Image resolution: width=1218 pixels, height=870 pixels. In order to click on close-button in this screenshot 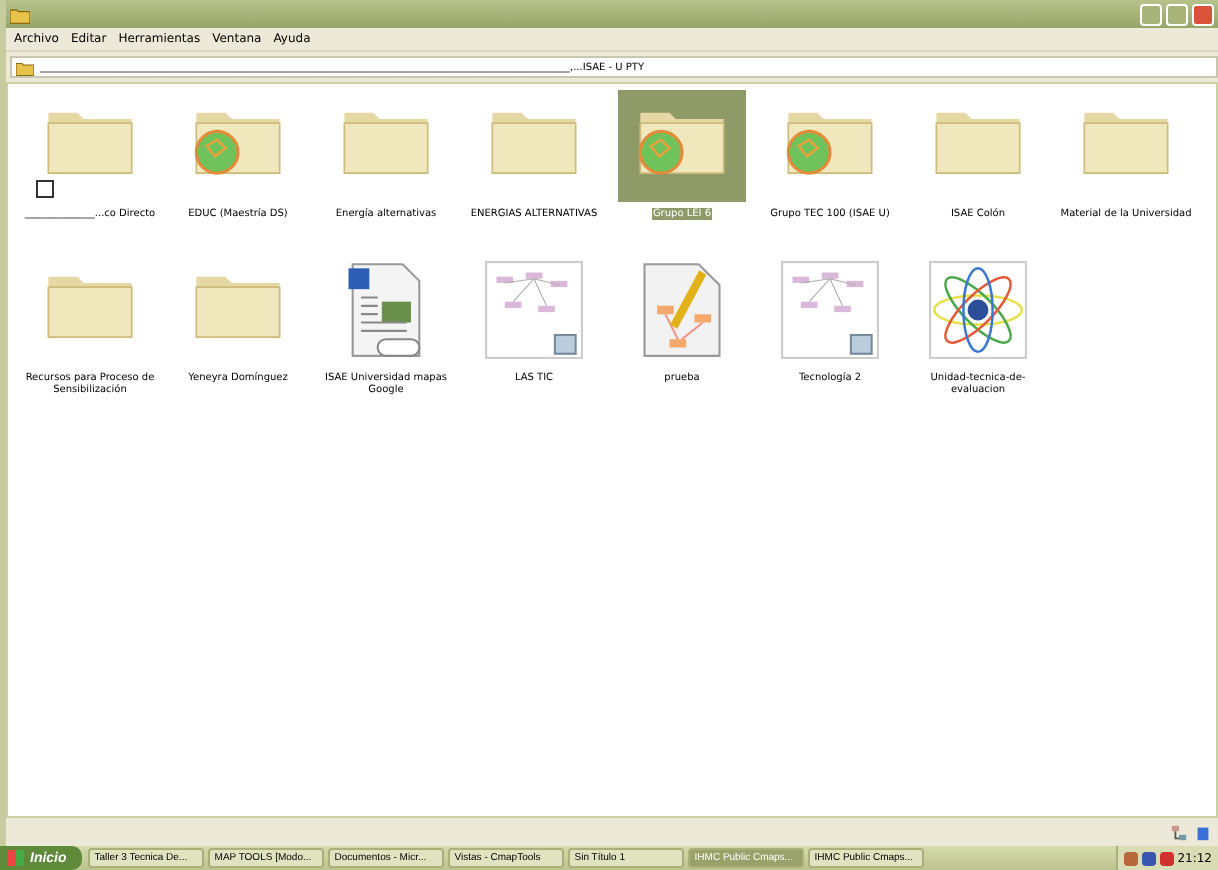, I will do `click(1203, 14)`.